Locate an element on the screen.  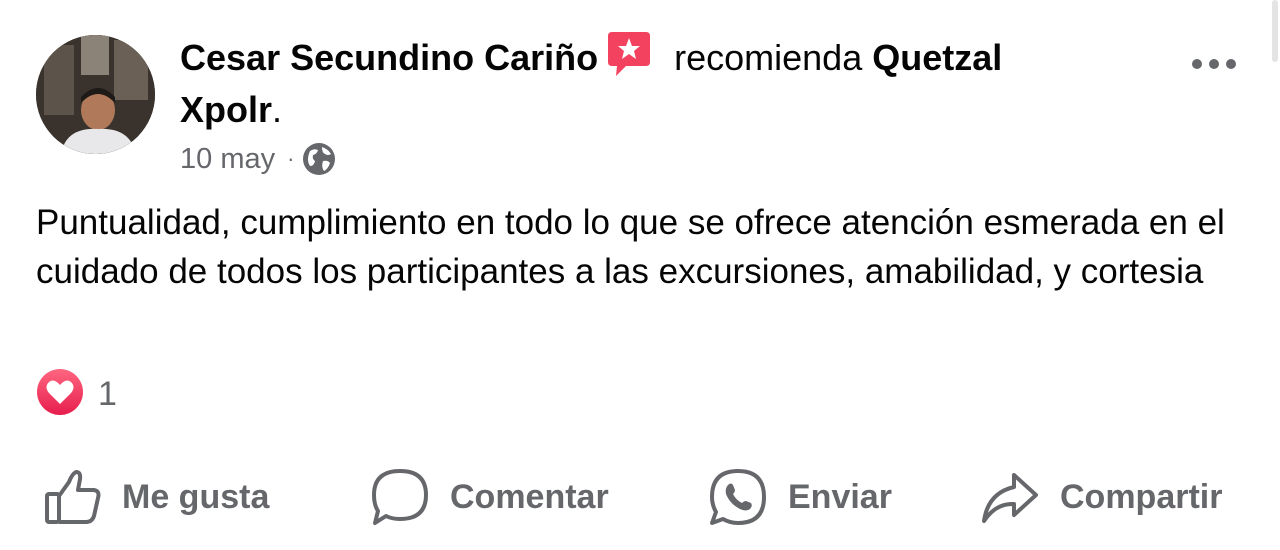
send-button: Enviar is located at coordinates (800, 497).